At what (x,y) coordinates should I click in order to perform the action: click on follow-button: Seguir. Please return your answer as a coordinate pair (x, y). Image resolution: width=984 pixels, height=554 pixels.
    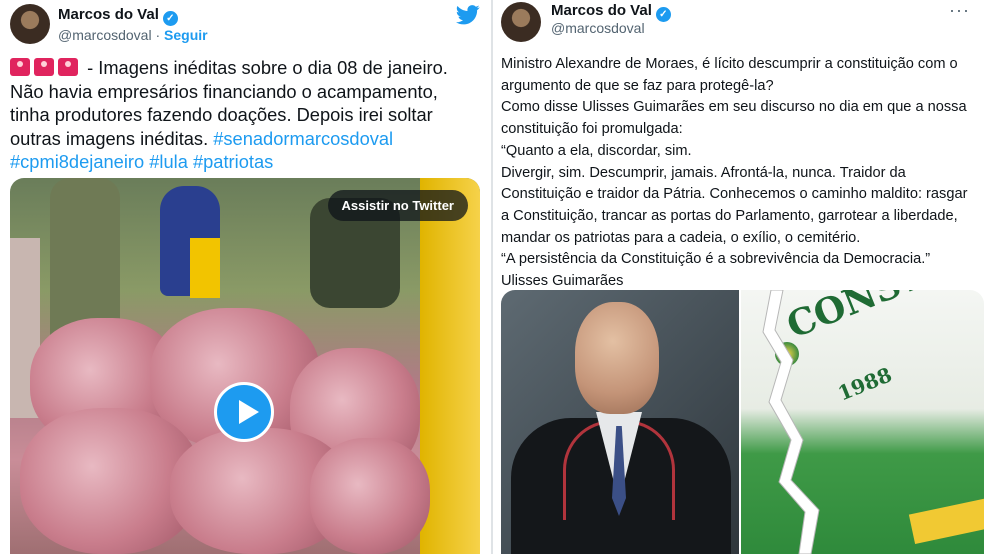
    Looking at the image, I should click on (186, 35).